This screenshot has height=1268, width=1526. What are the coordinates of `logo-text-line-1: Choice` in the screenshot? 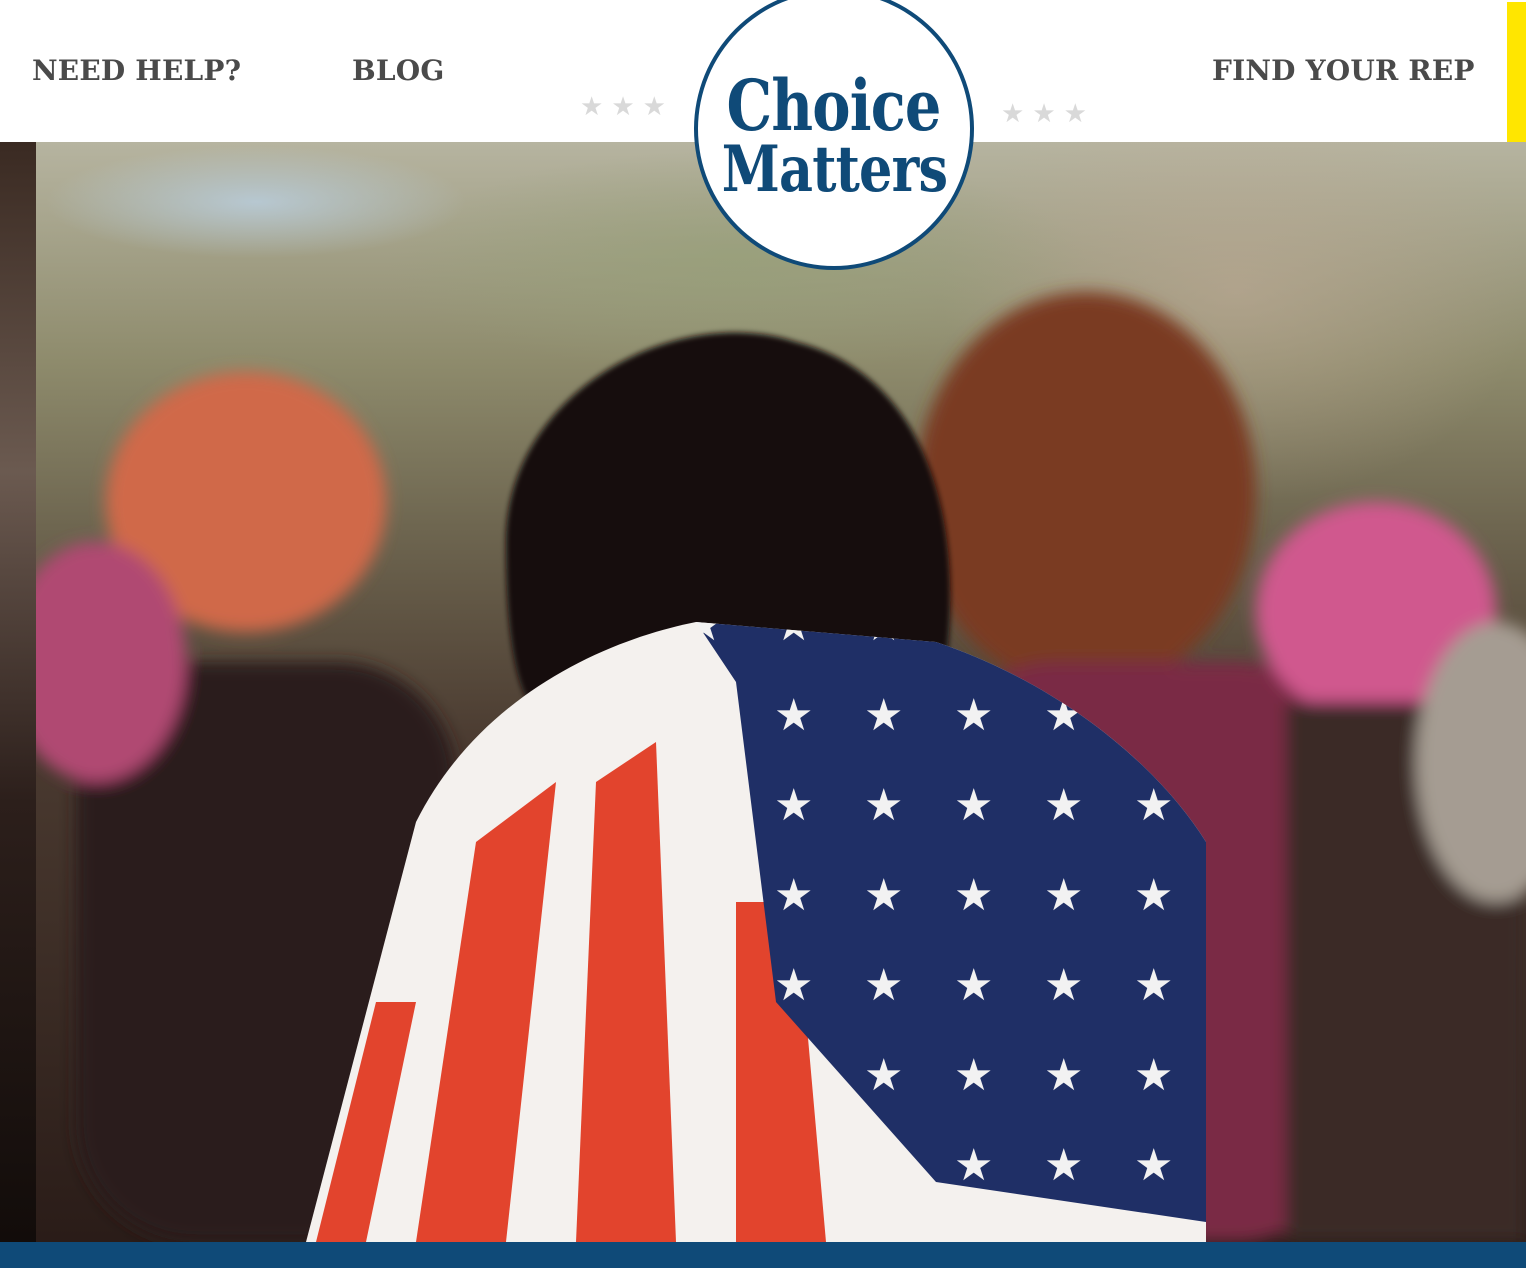 It's located at (834, 106).